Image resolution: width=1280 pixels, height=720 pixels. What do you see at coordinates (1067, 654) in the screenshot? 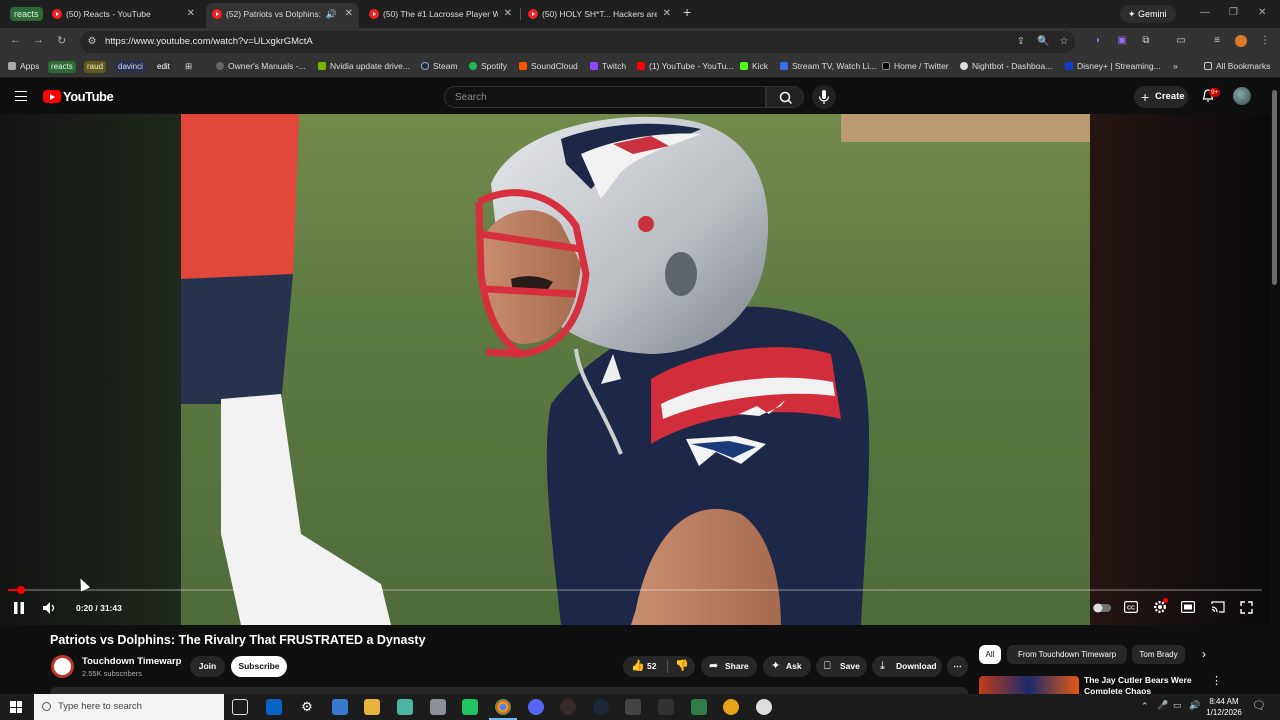
I see `chip-from-channel: From Touchdown Timewarp` at bounding box center [1067, 654].